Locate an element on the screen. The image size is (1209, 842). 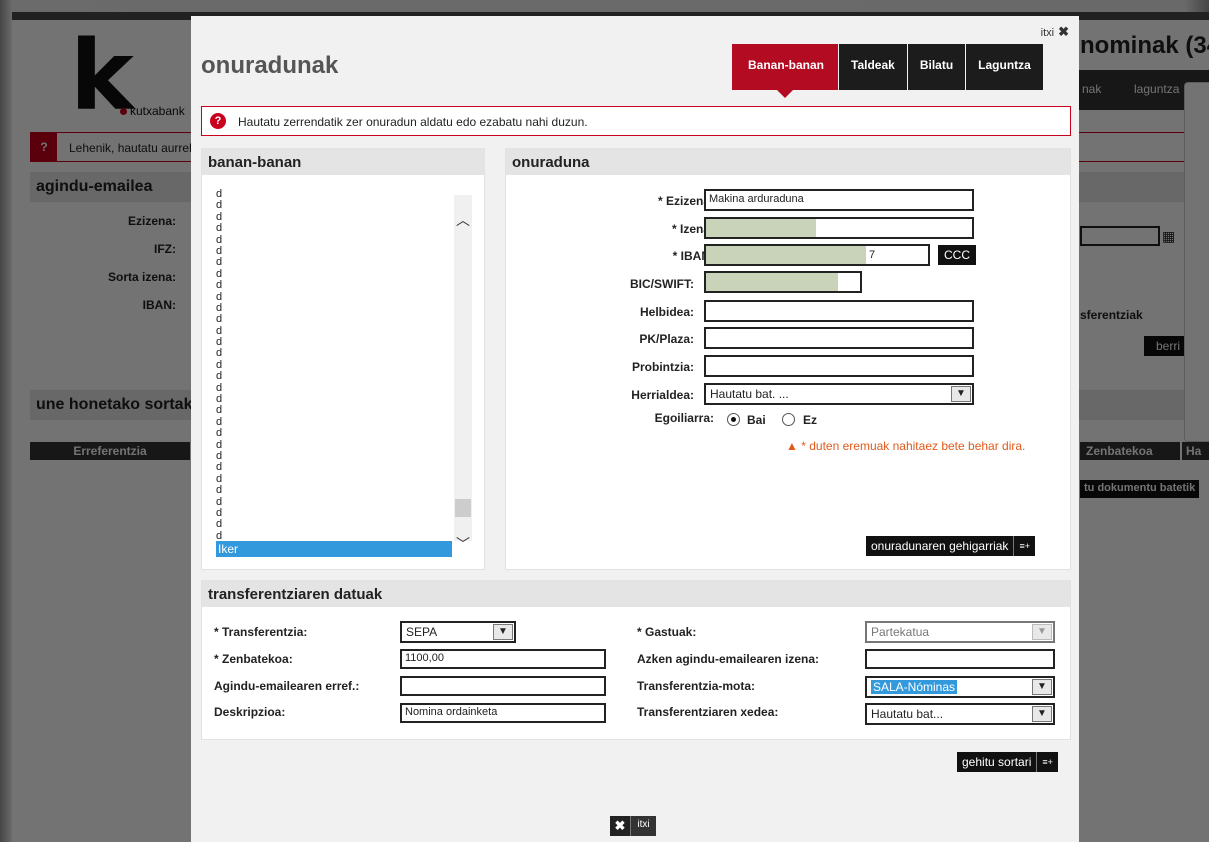
page-title: nominak (34-1 is located at coordinates (1144, 45).